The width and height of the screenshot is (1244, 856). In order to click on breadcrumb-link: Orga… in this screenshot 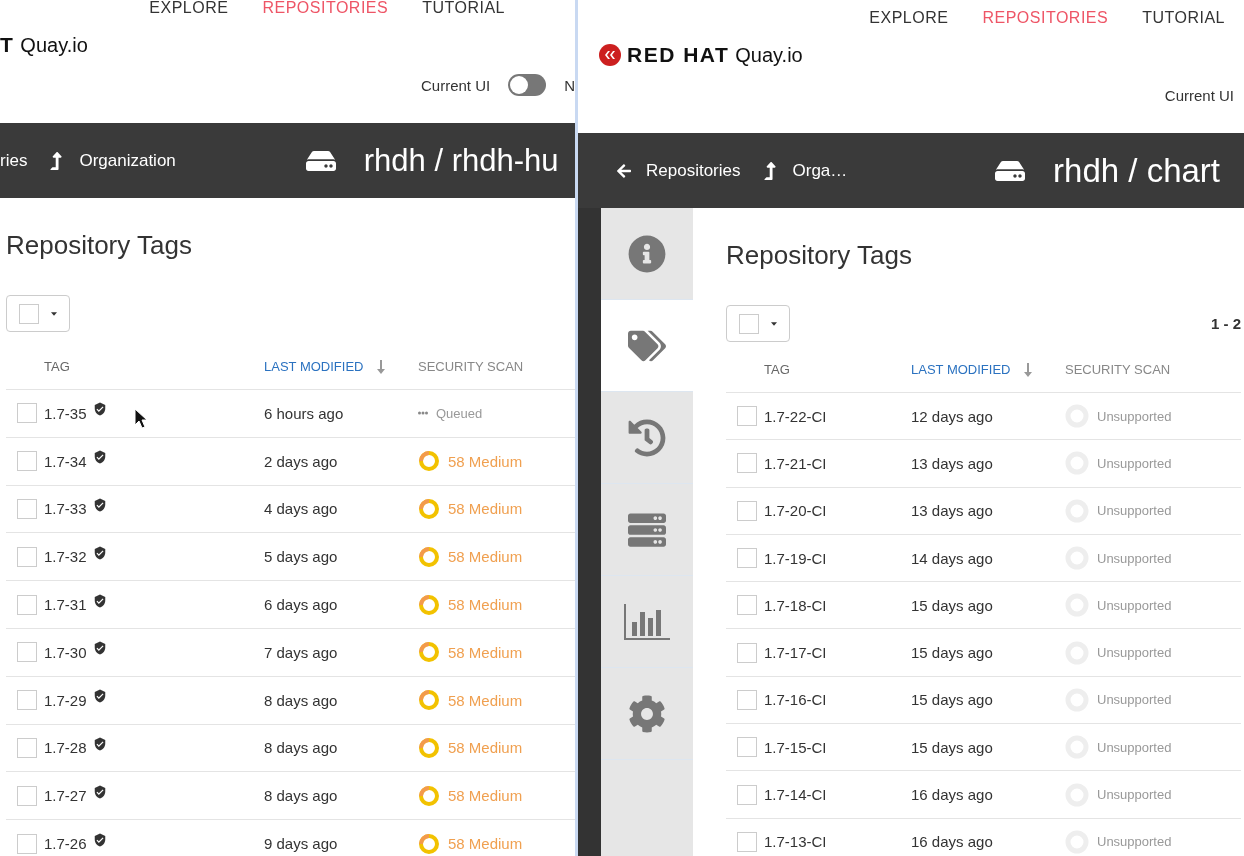, I will do `click(804, 170)`.